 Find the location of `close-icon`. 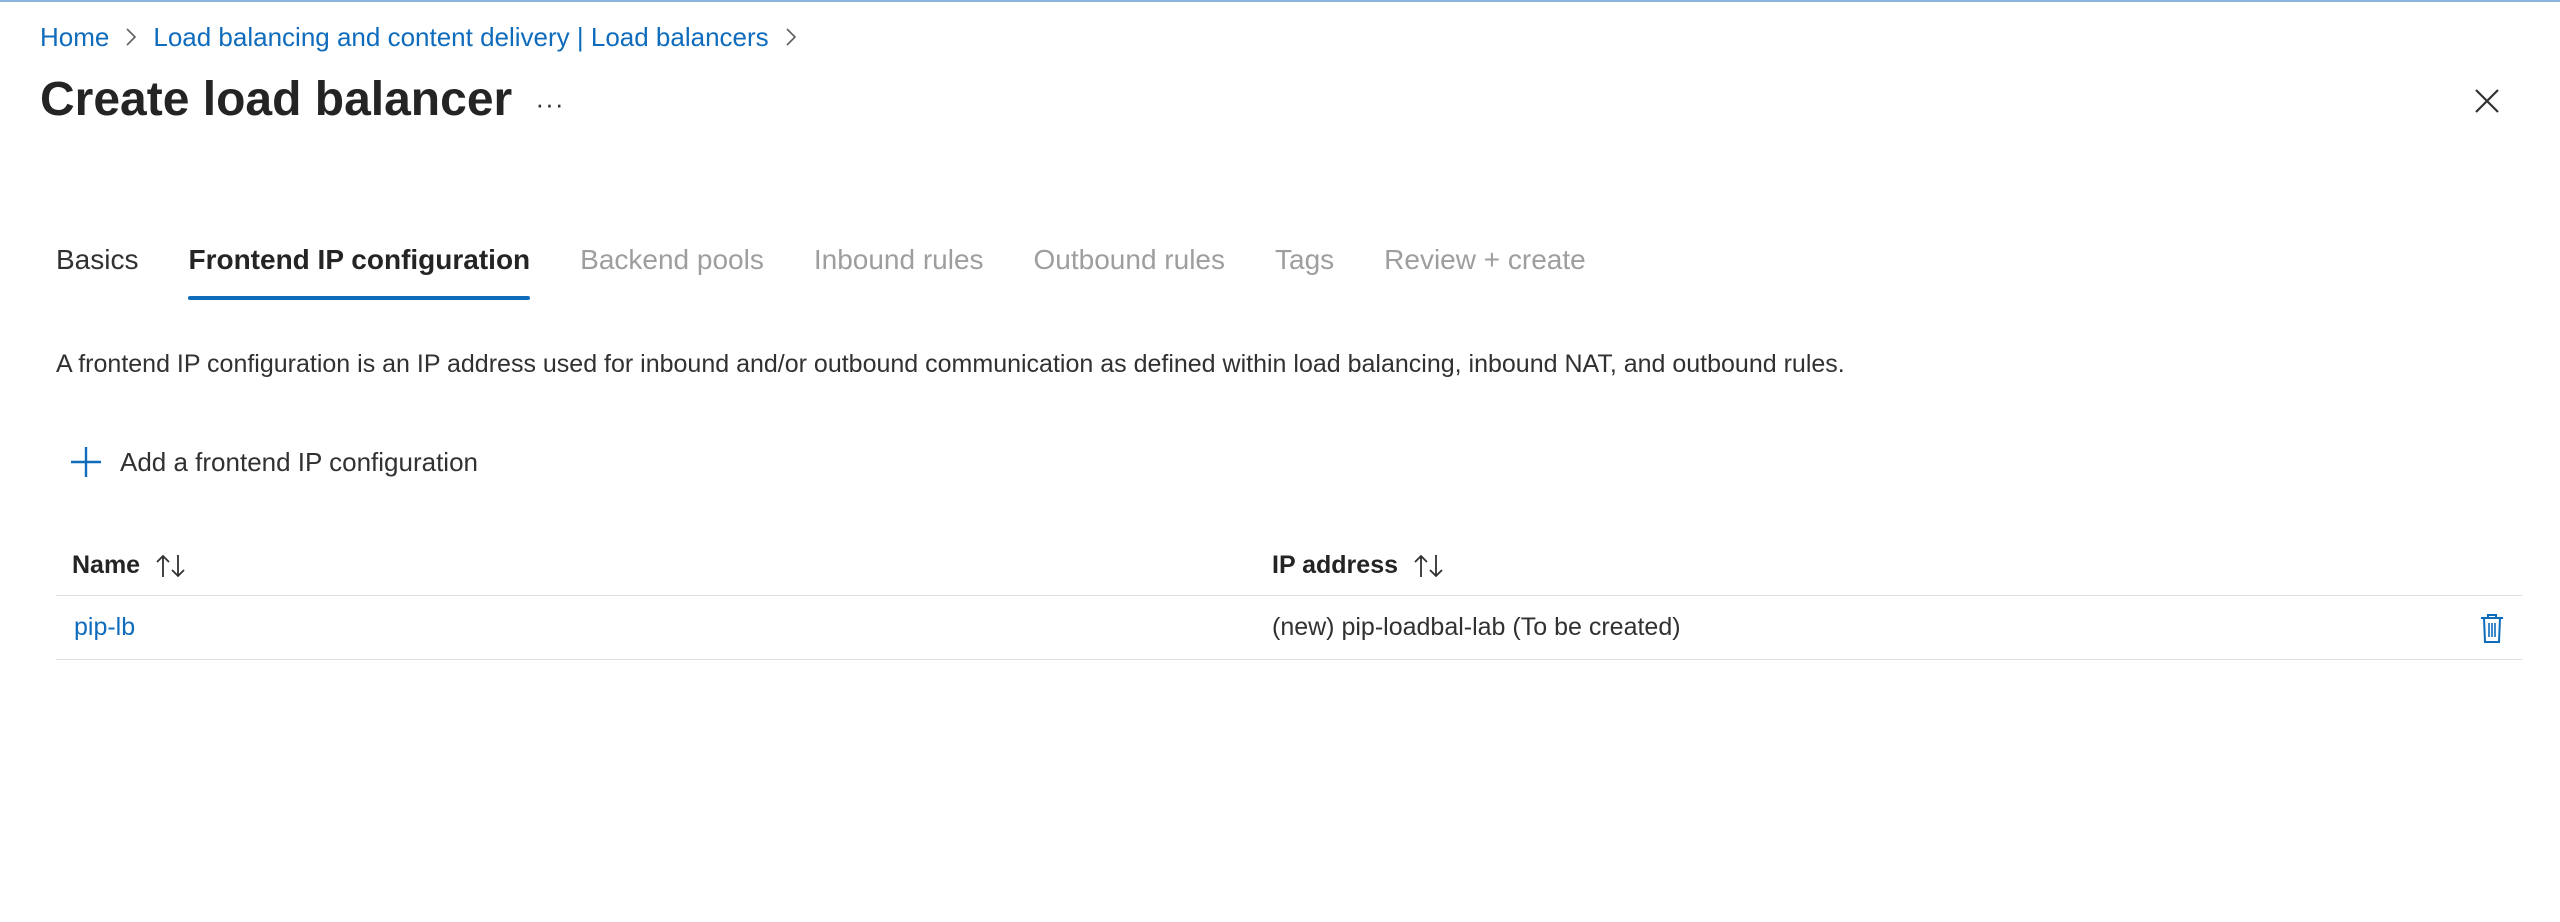

close-icon is located at coordinates (2487, 101).